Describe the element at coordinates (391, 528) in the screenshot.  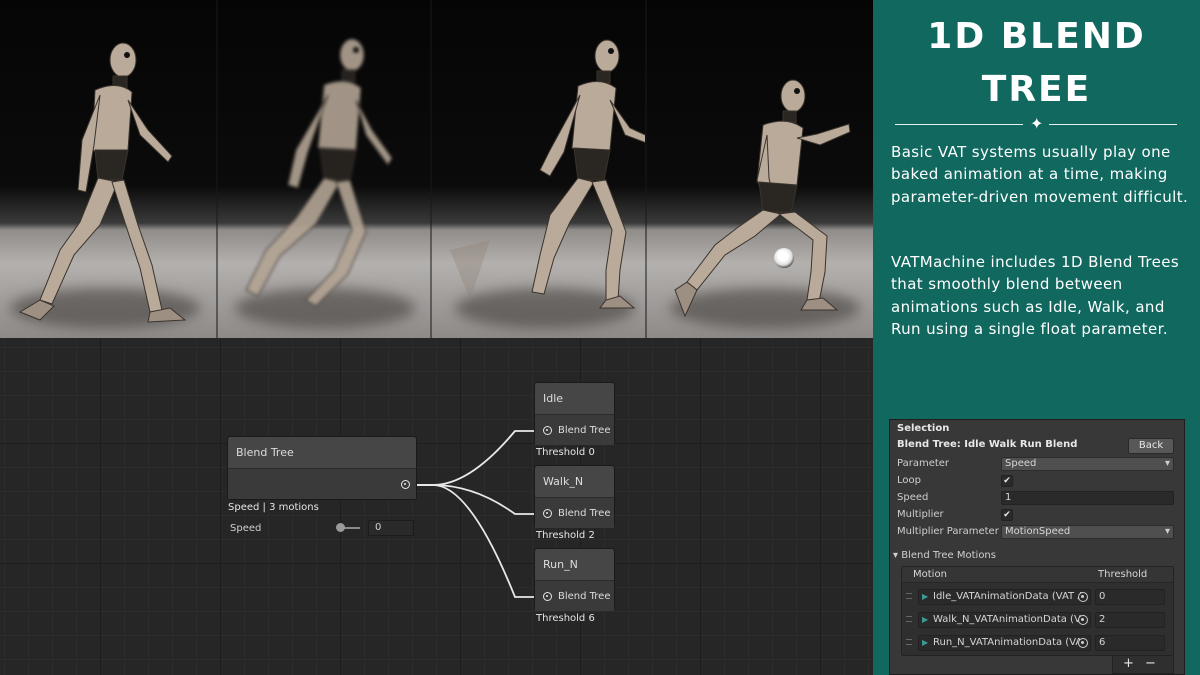
I see `speed-param-value: 0` at that location.